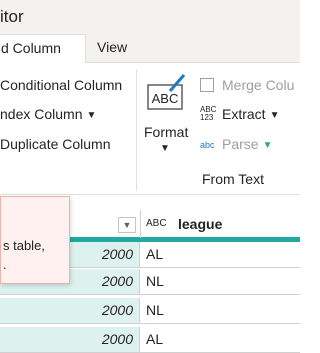 Image resolution: width=320 pixels, height=353 pixels. What do you see at coordinates (5, 264) in the screenshot?
I see `tooltip-text-line-2: .` at bounding box center [5, 264].